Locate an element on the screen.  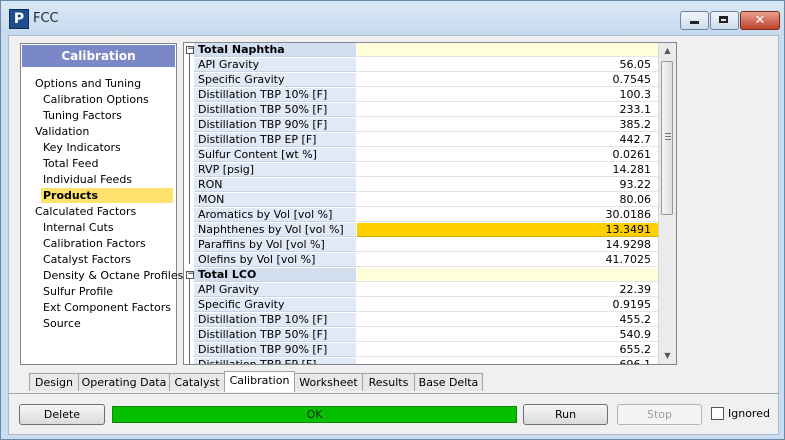
nav-item: Validation is located at coordinates (62, 131).